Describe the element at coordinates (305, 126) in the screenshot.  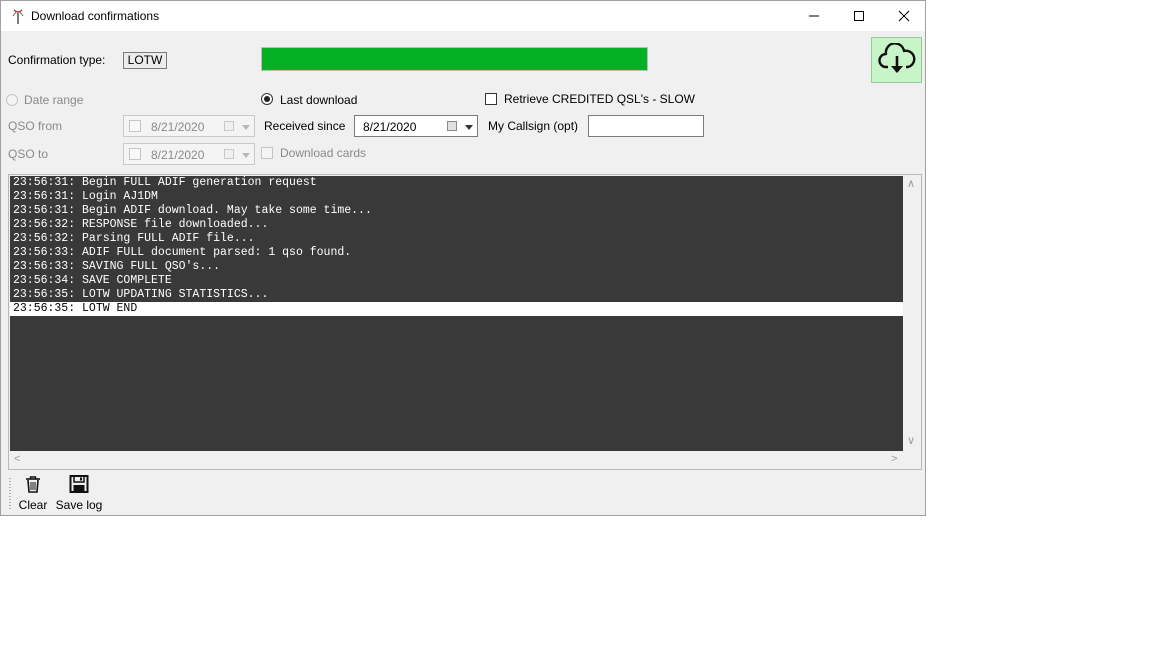
I see `received-since-label: Received since` at that location.